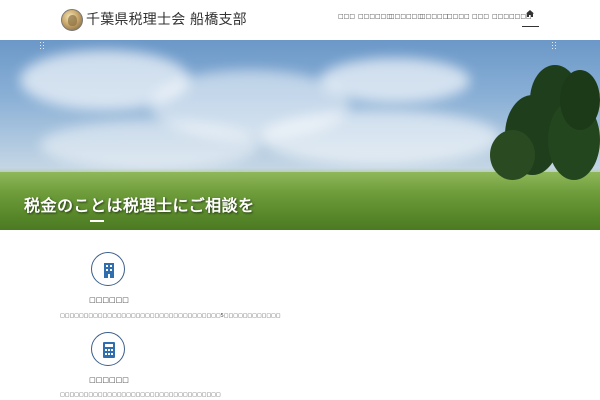  What do you see at coordinates (140, 395) in the screenshot?
I see `feature-description: □□□□□□□□□□□□□□□□□□□□□□□□□□□□□□□□□□` at bounding box center [140, 395].